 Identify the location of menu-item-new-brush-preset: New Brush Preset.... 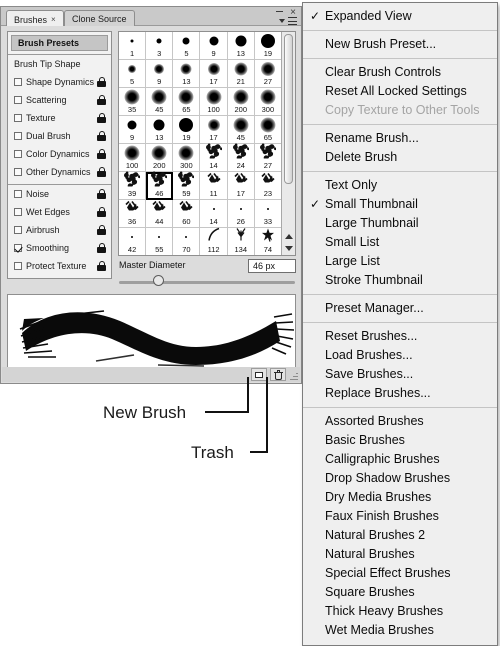
(400, 44).